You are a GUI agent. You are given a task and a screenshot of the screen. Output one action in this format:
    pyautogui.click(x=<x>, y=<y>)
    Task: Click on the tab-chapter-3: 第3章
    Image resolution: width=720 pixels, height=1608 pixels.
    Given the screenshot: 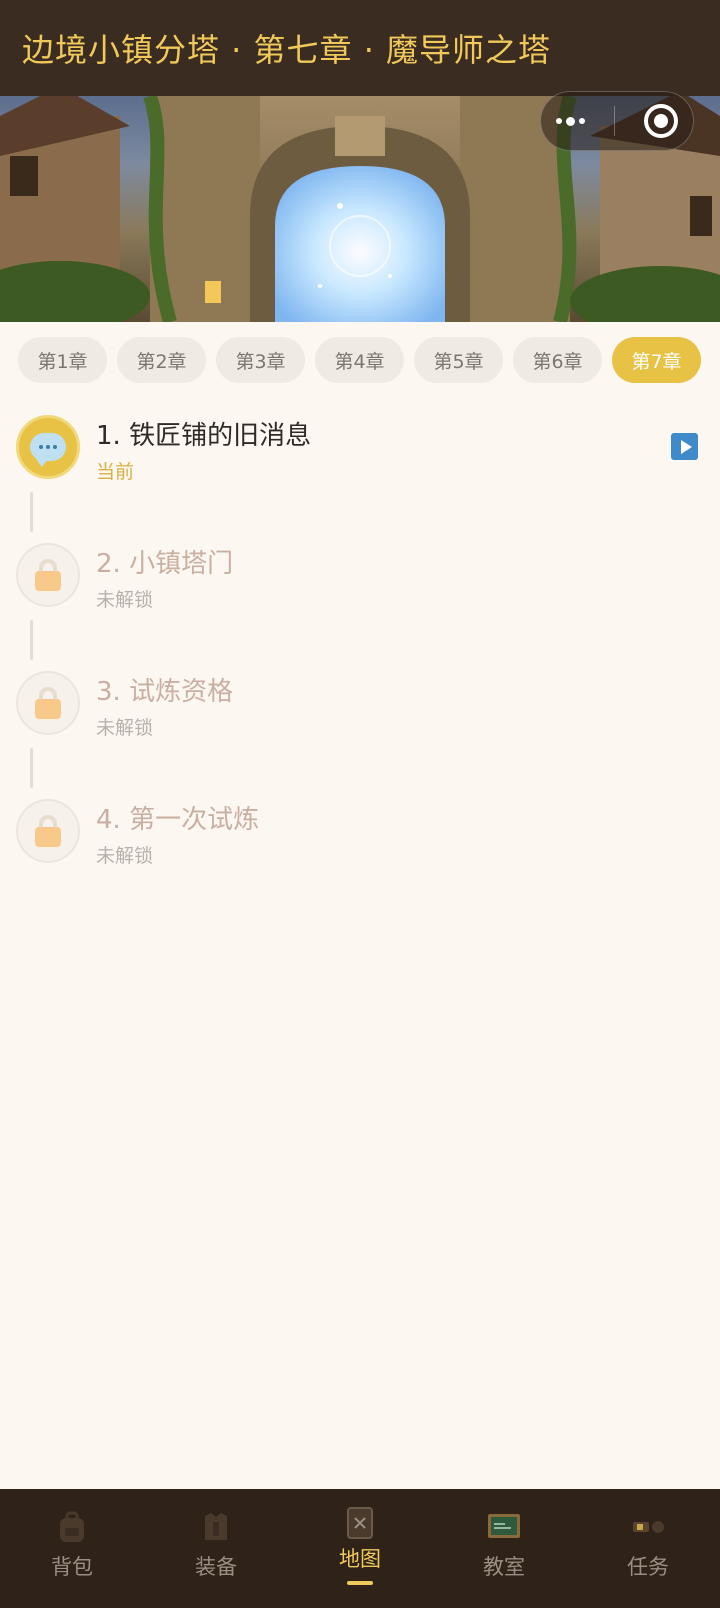 What is the action you would take?
    pyautogui.click(x=260, y=360)
    